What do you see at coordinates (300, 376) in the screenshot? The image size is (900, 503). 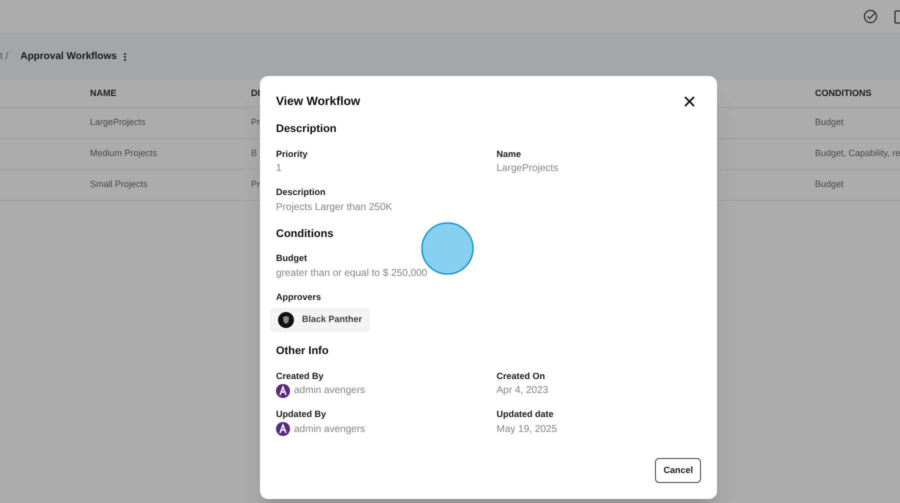 I see `field-label: Created By` at bounding box center [300, 376].